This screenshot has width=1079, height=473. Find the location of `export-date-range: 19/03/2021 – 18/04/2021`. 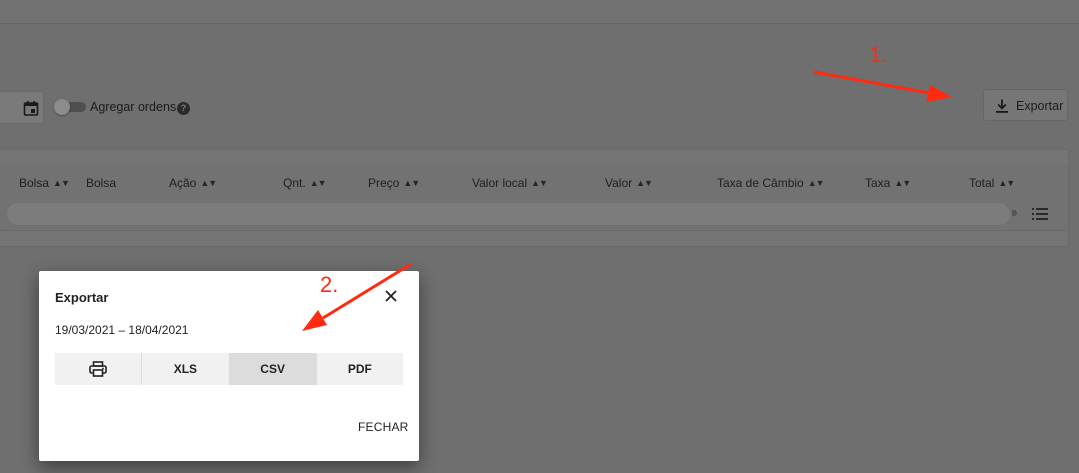

export-date-range: 19/03/2021 – 18/04/2021 is located at coordinates (122, 330).